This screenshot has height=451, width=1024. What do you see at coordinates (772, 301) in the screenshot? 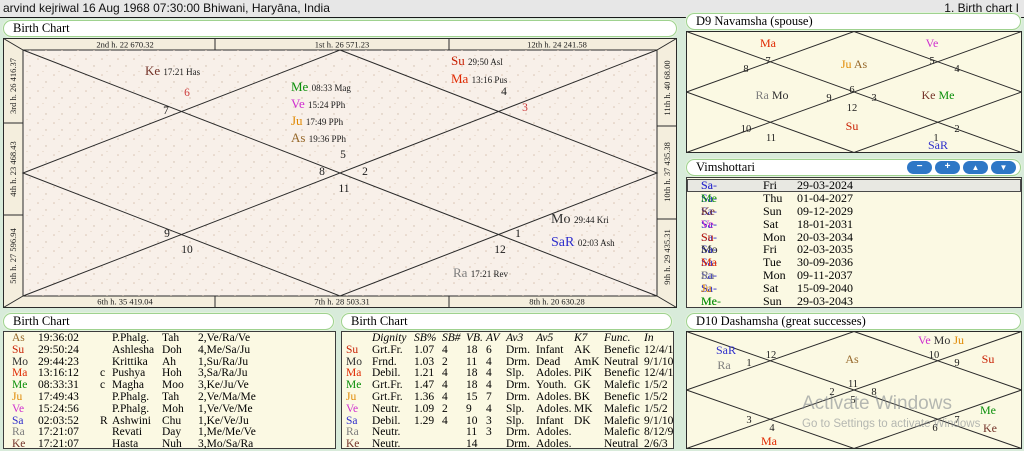
I see `dasha-weekday: Sun` at bounding box center [772, 301].